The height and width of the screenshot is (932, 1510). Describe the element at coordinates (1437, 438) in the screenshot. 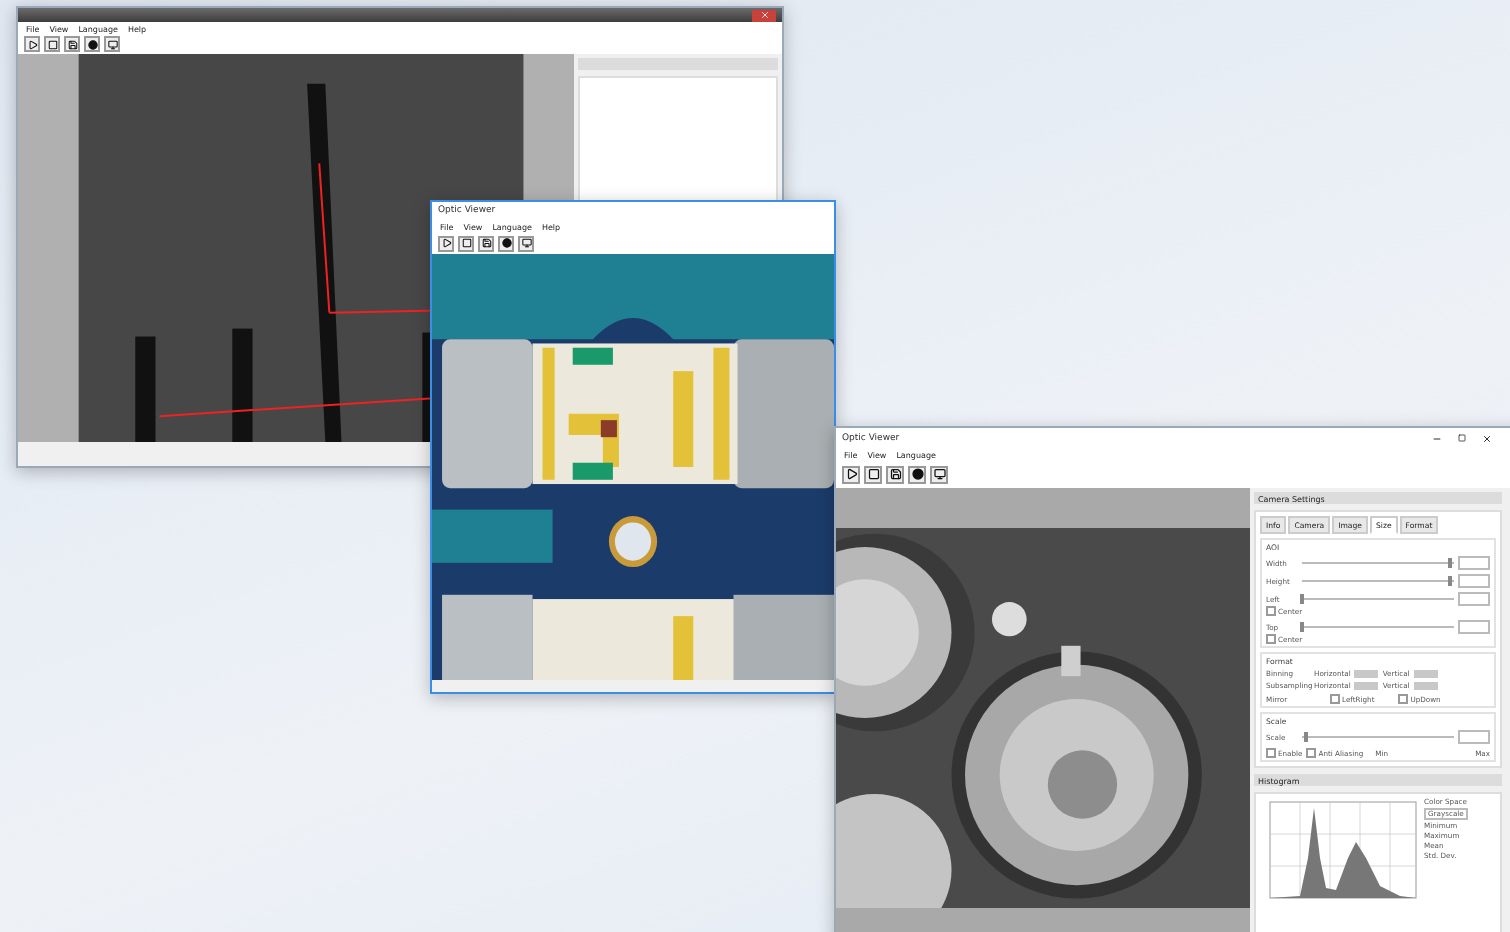

I see `minimize-icon` at that location.